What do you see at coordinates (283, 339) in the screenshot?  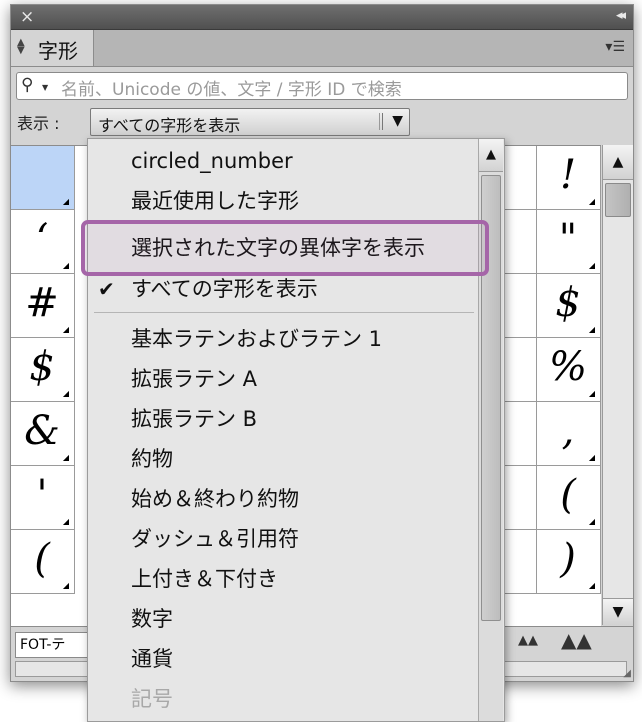 I see `menu-item-basic-latin: 基本ラテンおよびラテン 1` at bounding box center [283, 339].